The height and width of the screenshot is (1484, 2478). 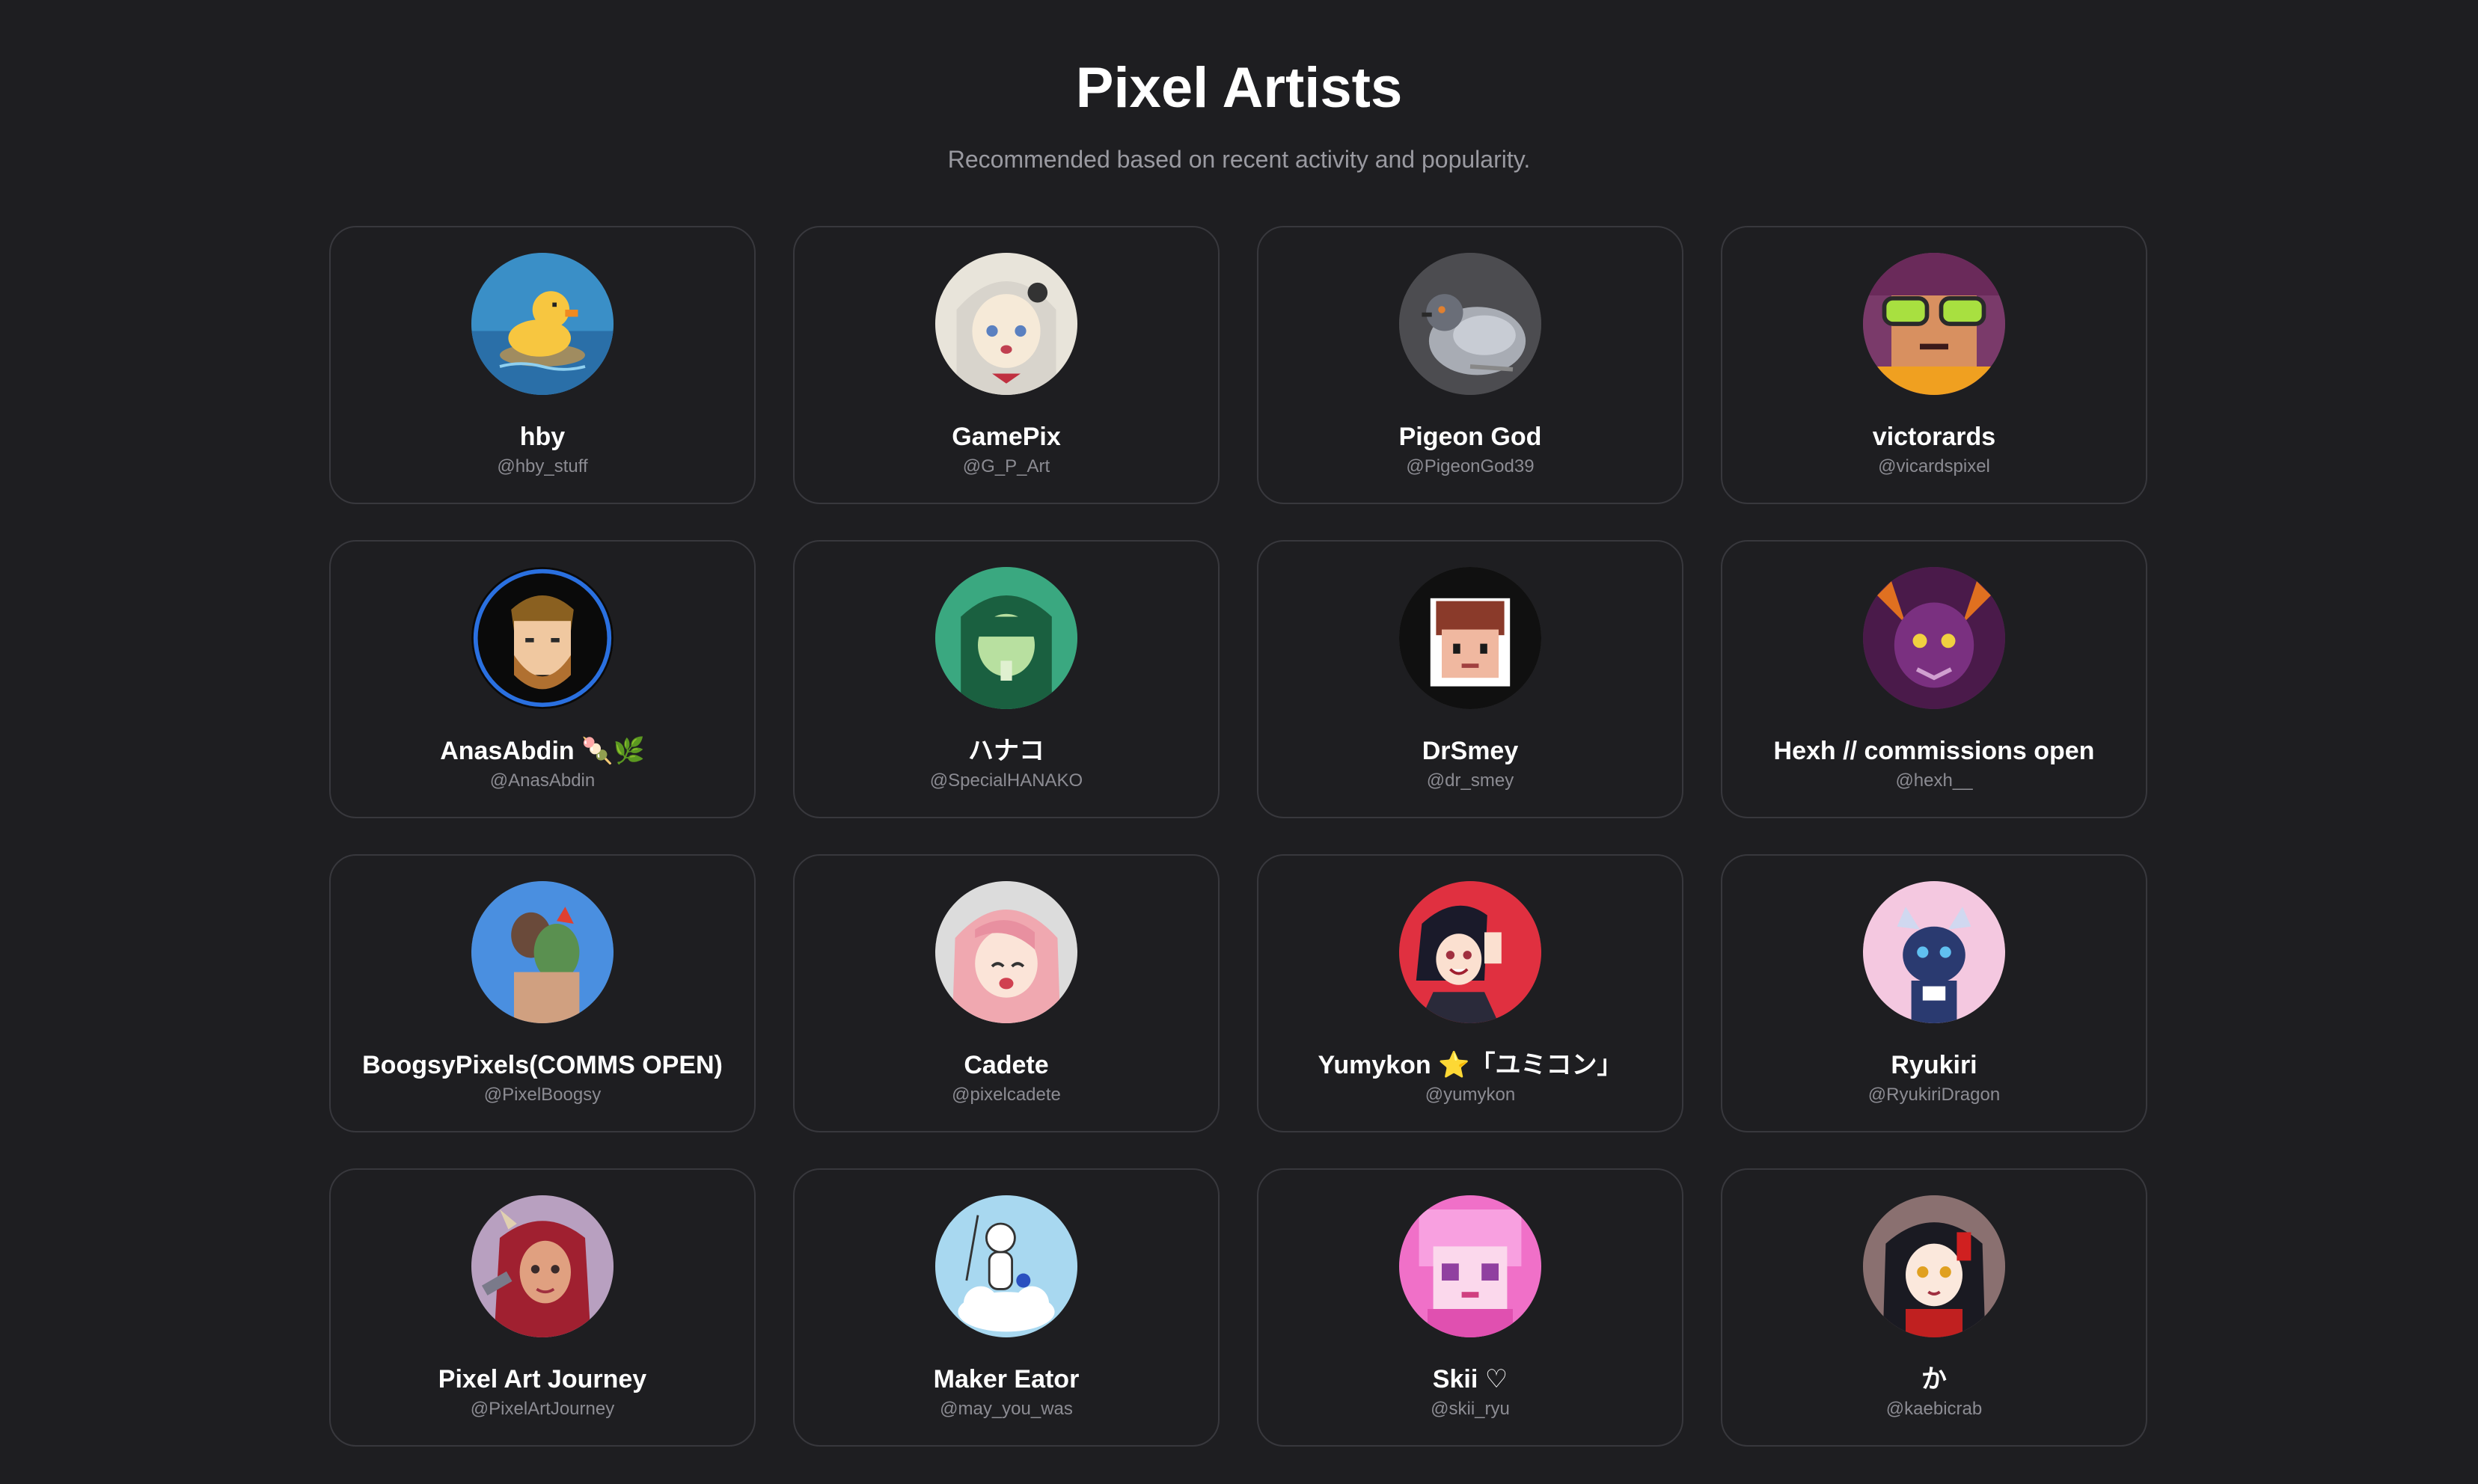 I want to click on artist-name: DrSmey, so click(x=1470, y=751).